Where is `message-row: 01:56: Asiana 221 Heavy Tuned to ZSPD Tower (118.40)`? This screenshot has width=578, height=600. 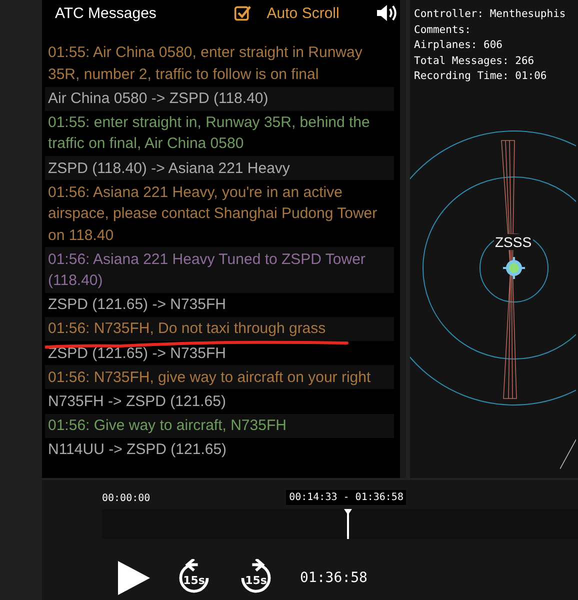
message-row: 01:56: Asiana 221 Heavy Tuned to ZSPD Tower (118.40) is located at coordinates (219, 270).